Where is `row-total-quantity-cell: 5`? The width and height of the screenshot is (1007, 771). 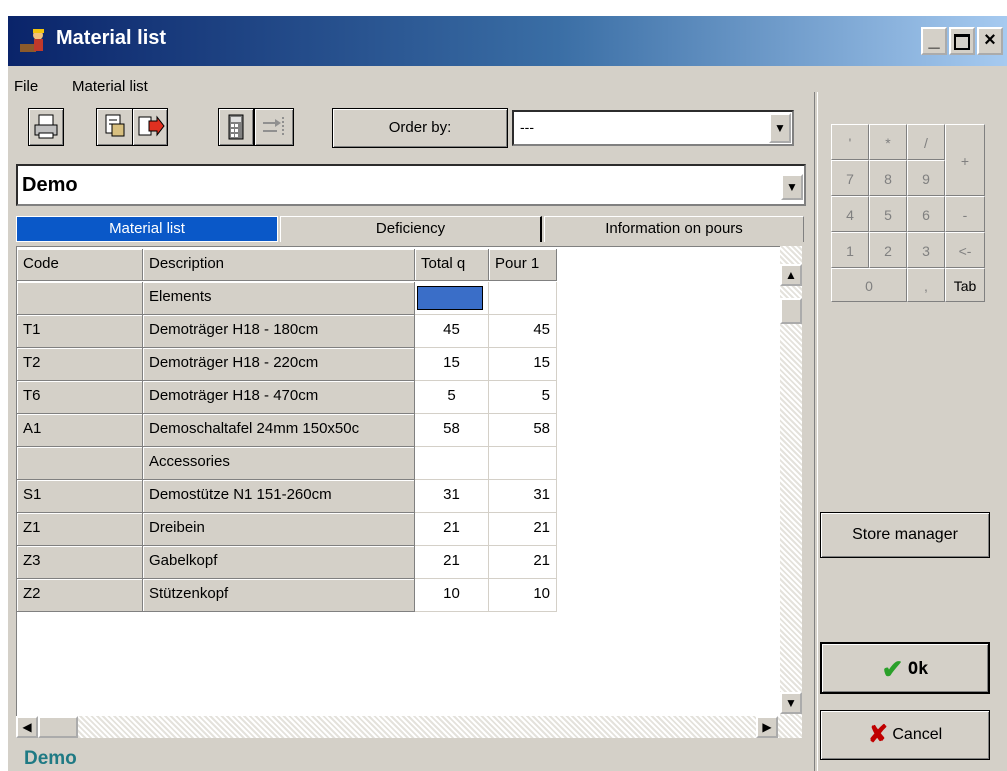
row-total-quantity-cell: 5 is located at coordinates (452, 397).